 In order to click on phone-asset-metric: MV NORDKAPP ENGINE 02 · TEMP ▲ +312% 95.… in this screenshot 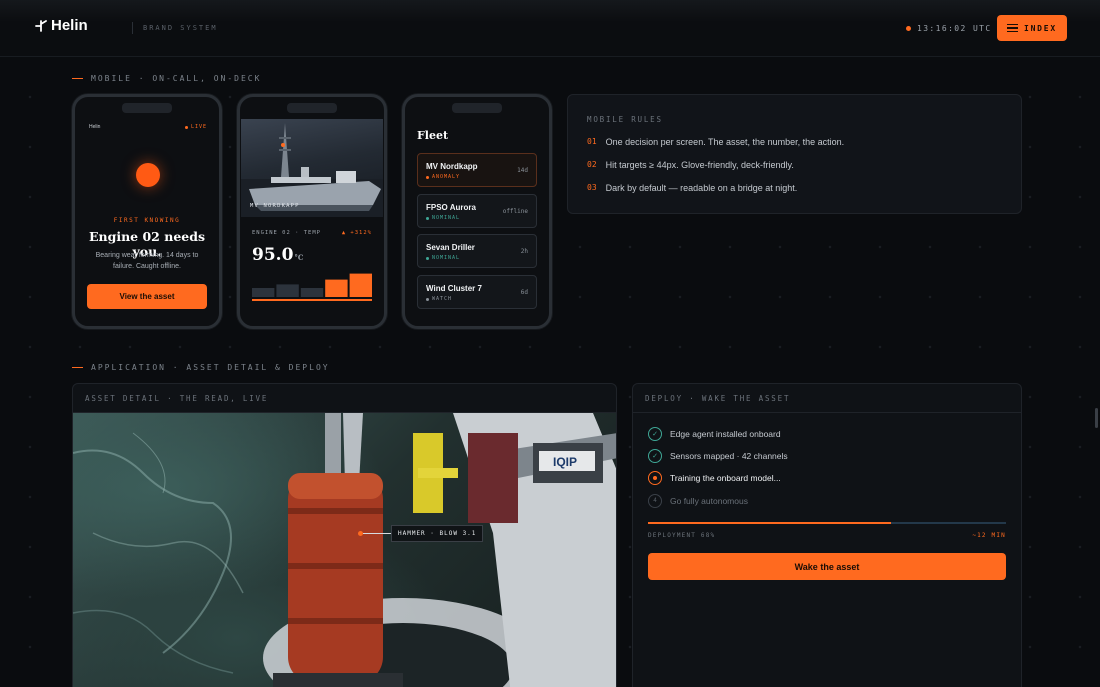, I will do `click(312, 211)`.